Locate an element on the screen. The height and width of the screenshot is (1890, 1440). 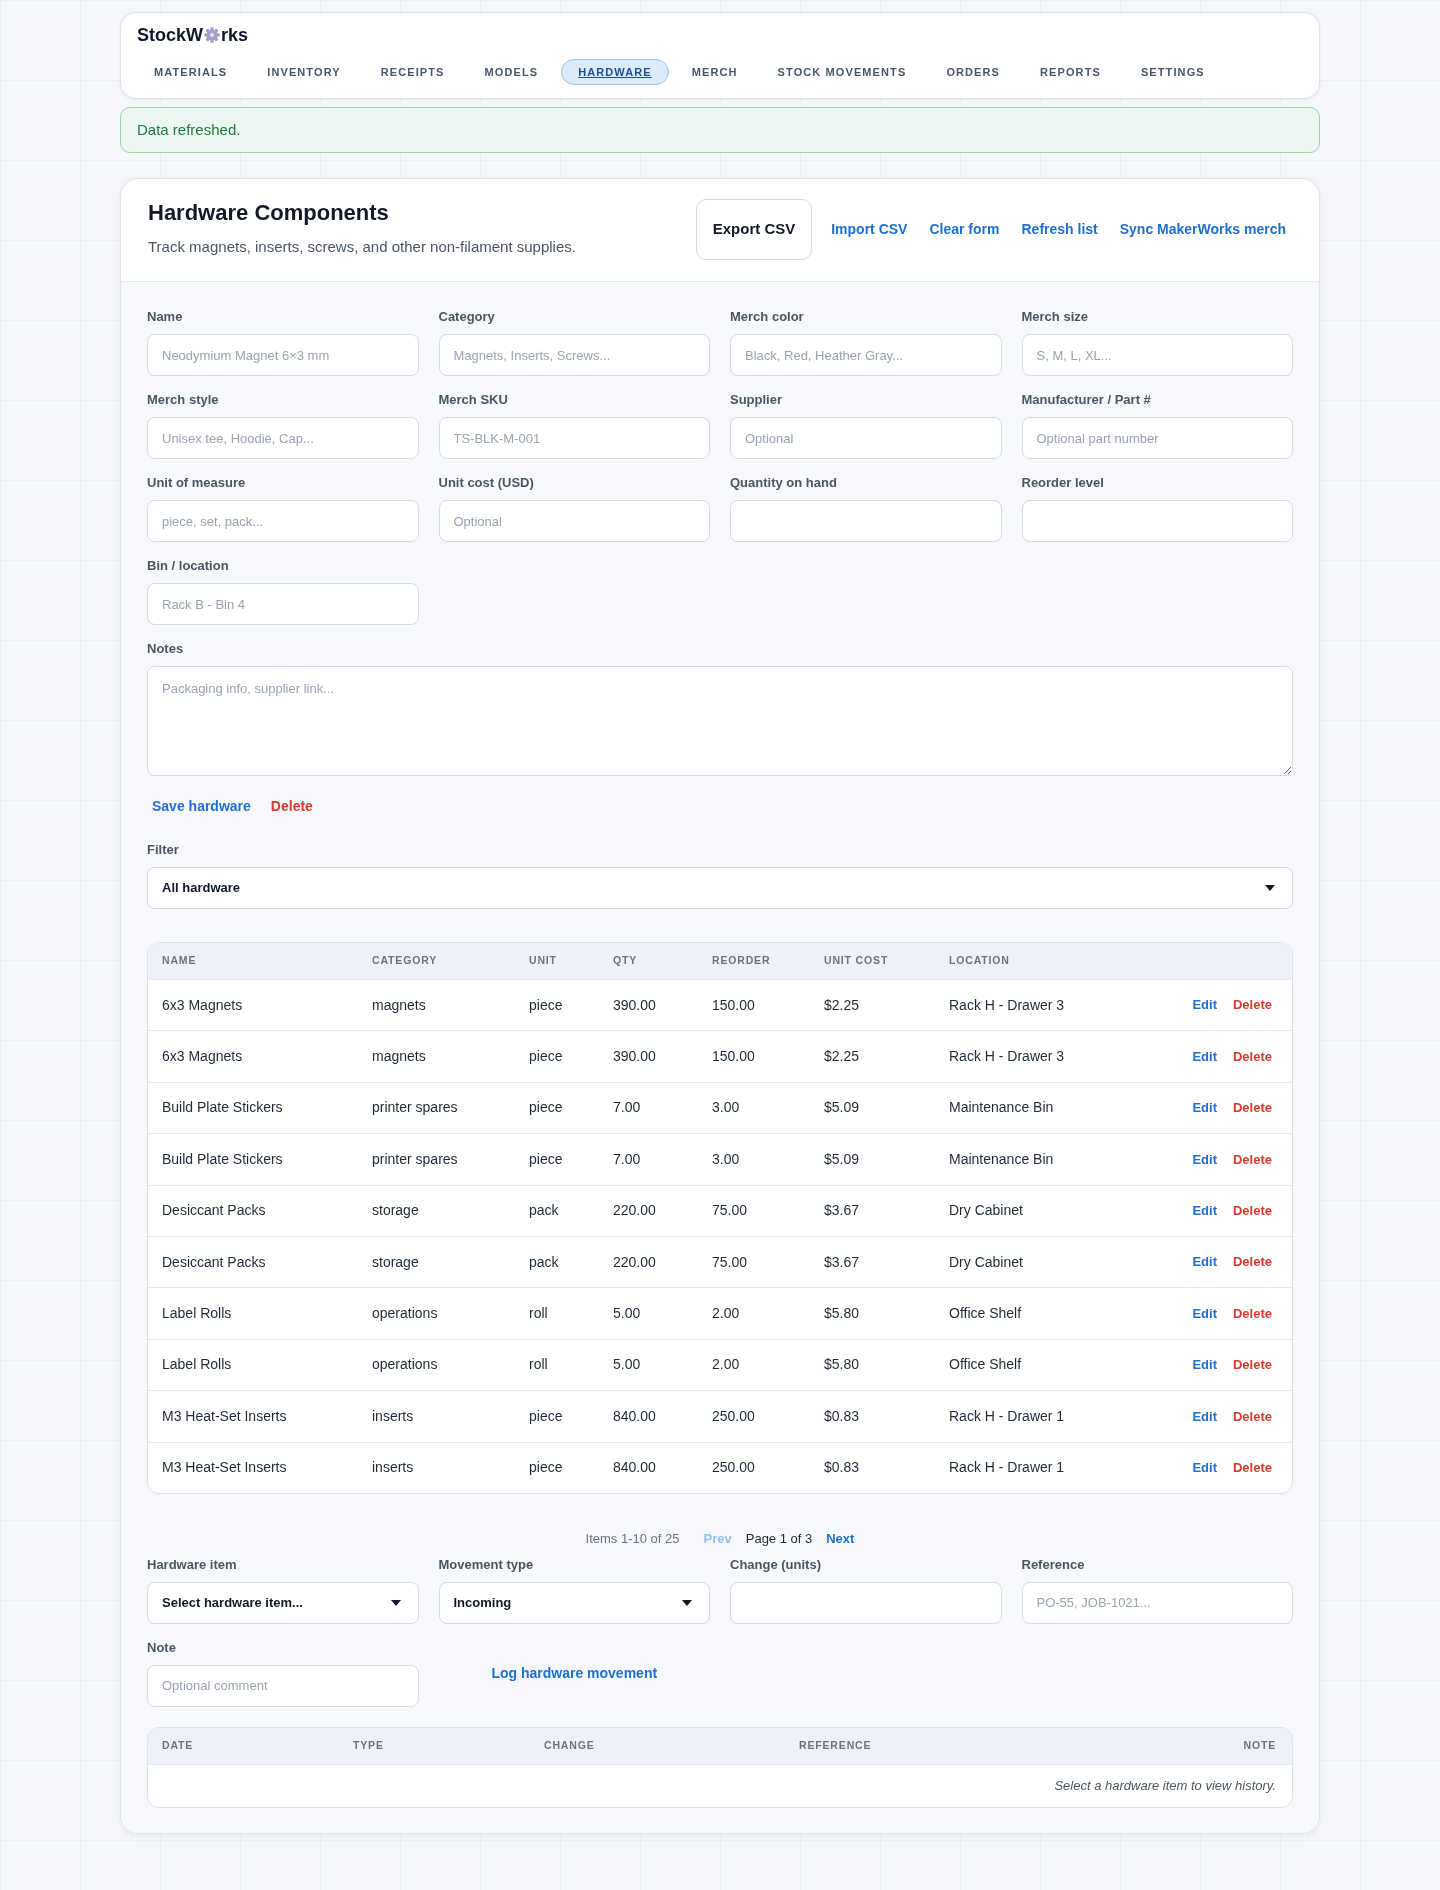
table-cell-text: 5.00 is located at coordinates (627, 1365).